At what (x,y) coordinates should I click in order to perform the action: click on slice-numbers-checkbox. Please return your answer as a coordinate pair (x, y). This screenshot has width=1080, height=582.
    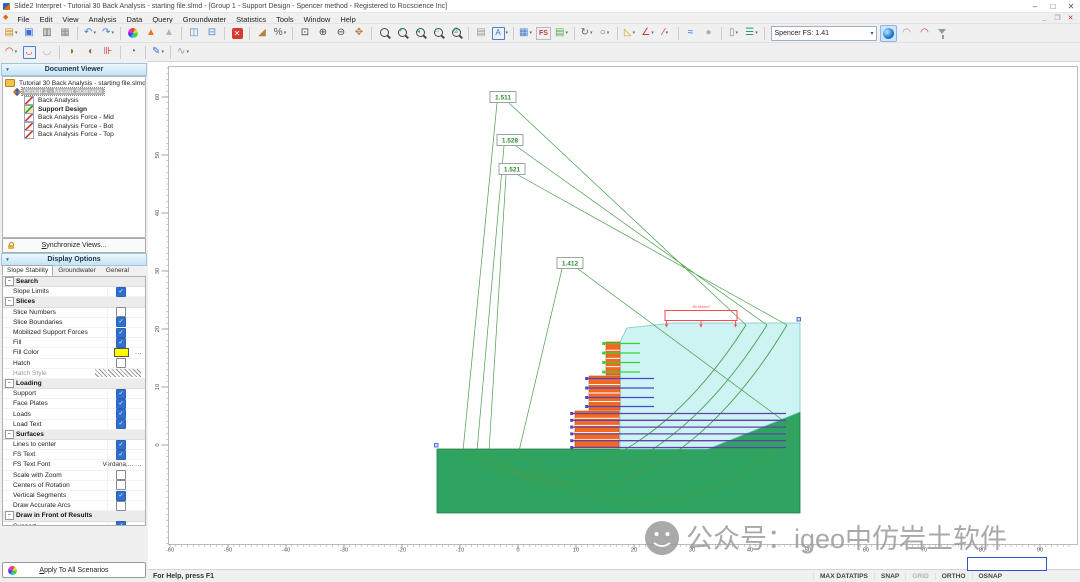
    Looking at the image, I should click on (121, 312).